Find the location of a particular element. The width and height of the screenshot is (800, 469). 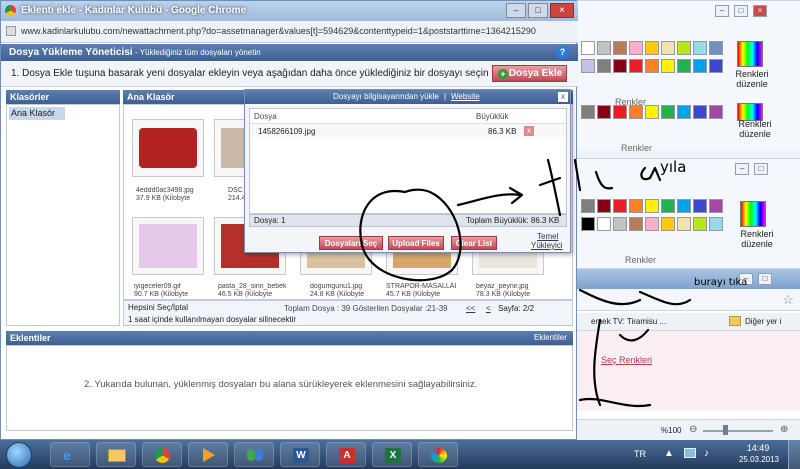

edit-colors-button: Renkleri düzenle is located at coordinates (752, 79).